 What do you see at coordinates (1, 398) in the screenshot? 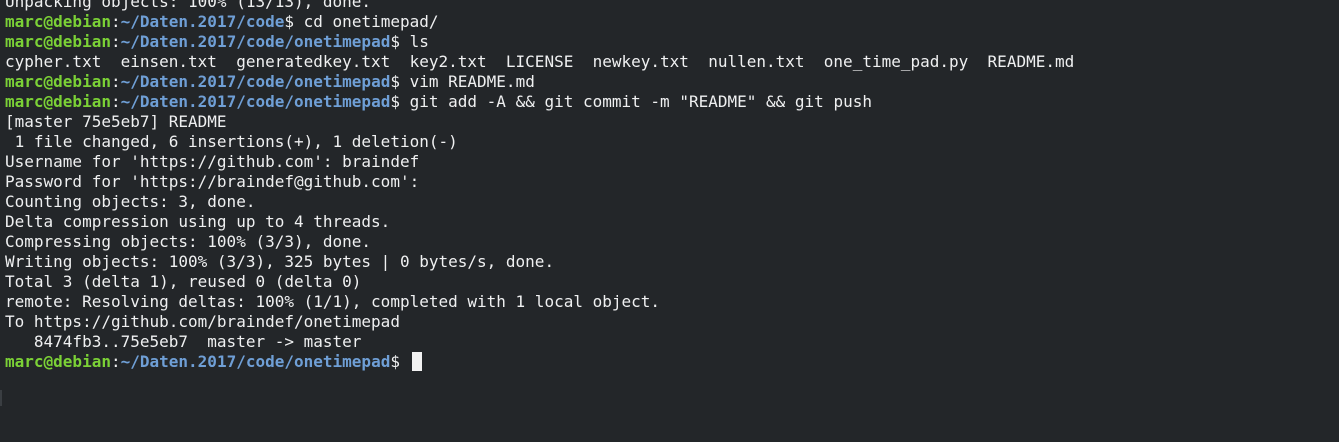
I see `scrollbar-edge` at bounding box center [1, 398].